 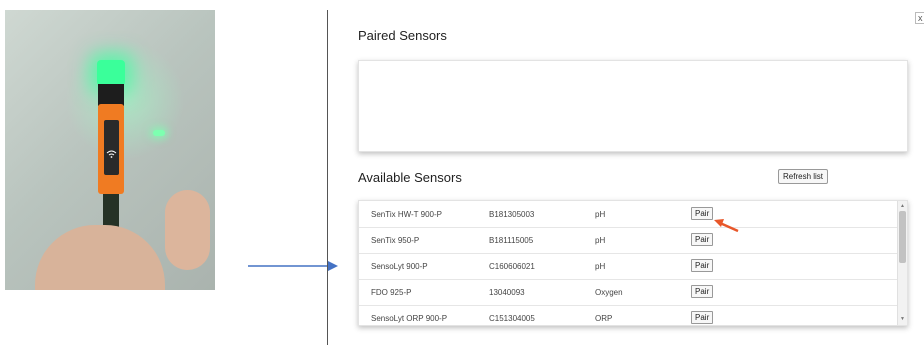 What do you see at coordinates (609, 292) in the screenshot?
I see `sensor-type: Oxygen` at bounding box center [609, 292].